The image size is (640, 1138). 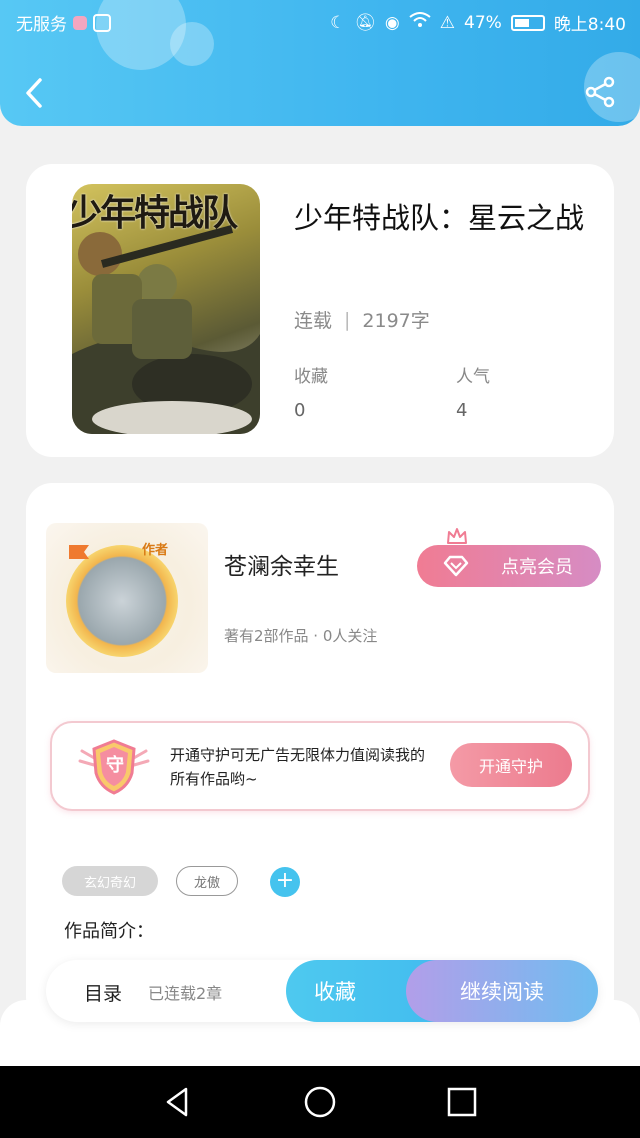 I want to click on nav-back-icon, so click(x=178, y=1102).